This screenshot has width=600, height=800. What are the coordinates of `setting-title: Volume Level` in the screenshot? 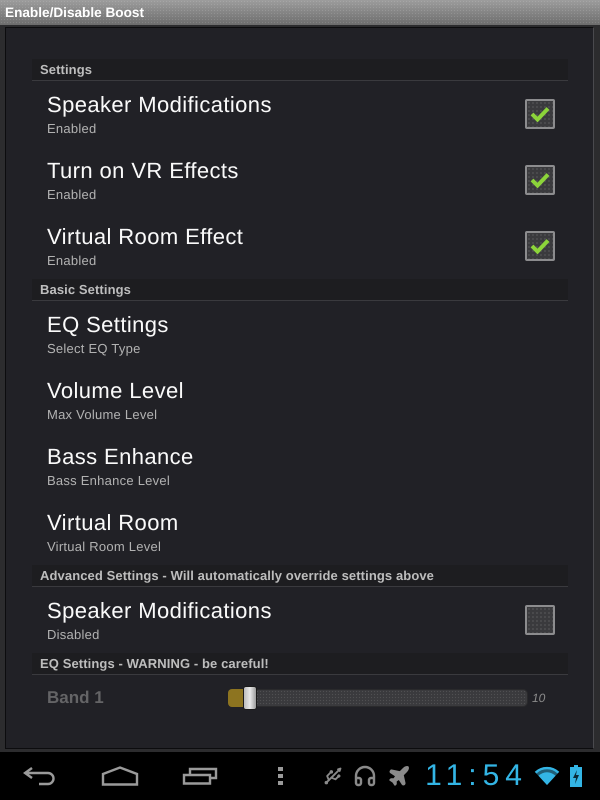 It's located at (115, 390).